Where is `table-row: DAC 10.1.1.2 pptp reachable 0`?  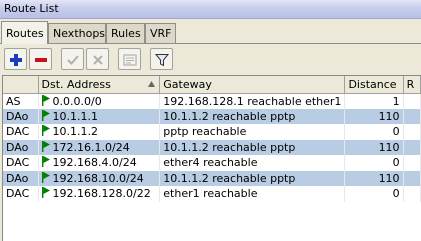 table-row: DAC 10.1.1.2 pptp reachable 0 is located at coordinates (212, 132).